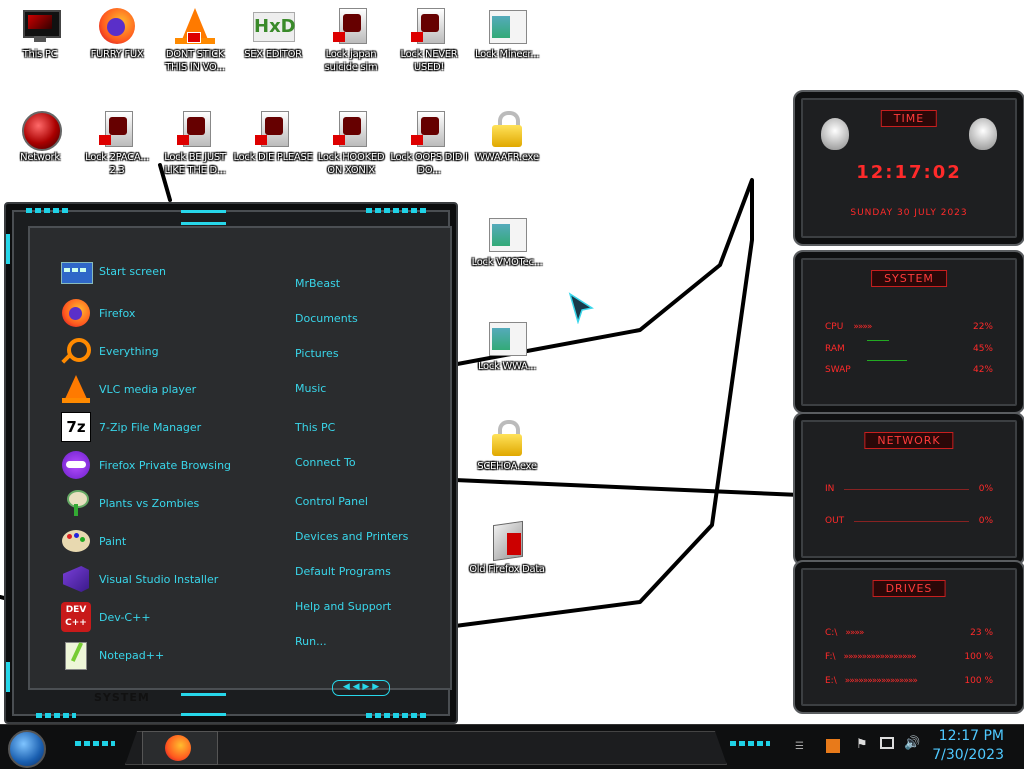 Image resolution: width=1024 pixels, height=769 pixels. Describe the element at coordinates (40, 133) in the screenshot. I see `desktop-icon-network: Network` at that location.